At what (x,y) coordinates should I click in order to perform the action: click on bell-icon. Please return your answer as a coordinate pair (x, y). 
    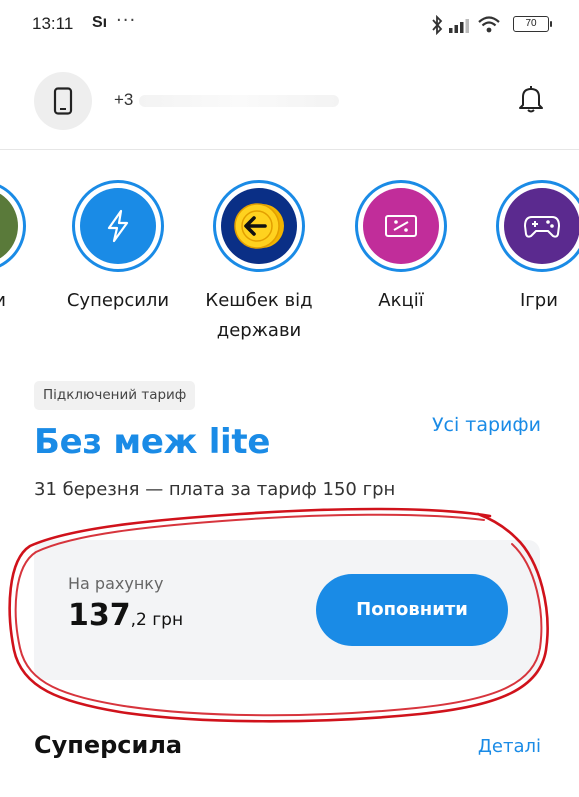
    Looking at the image, I should click on (531, 99).